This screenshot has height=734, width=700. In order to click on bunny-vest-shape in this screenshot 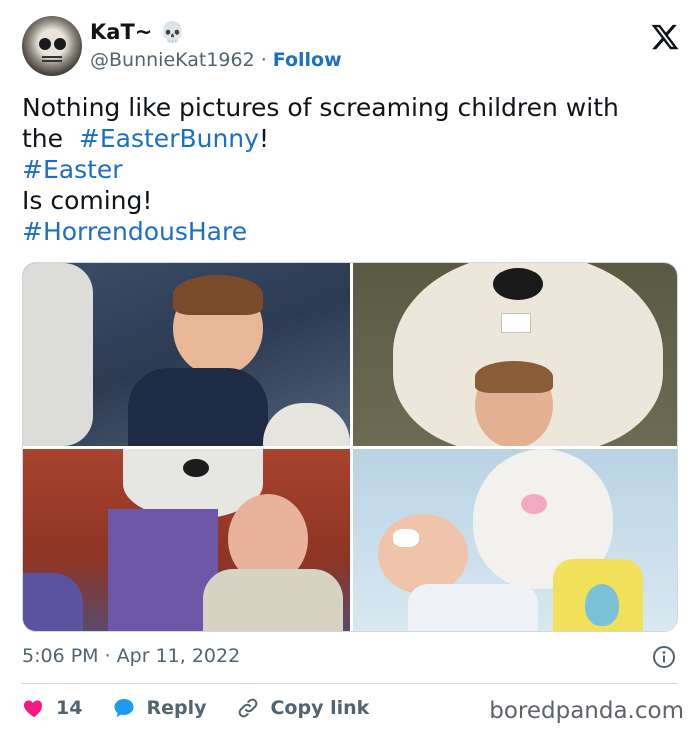, I will do `click(163, 570)`.